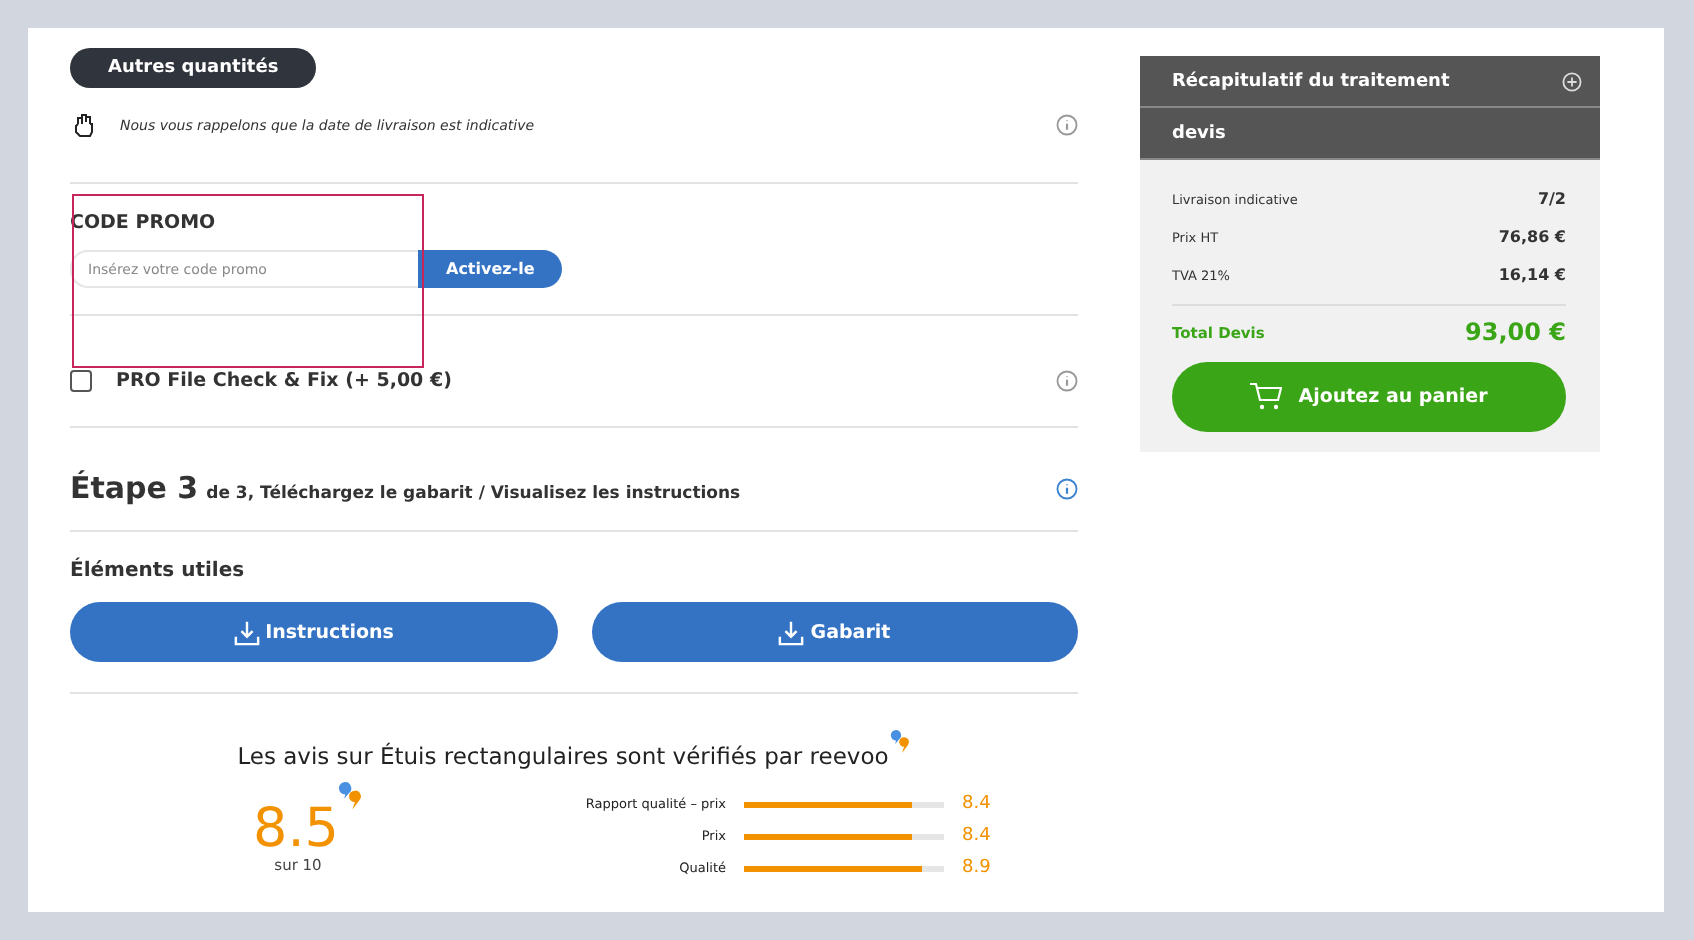 This screenshot has height=940, width=1694. Describe the element at coordinates (313, 632) in the screenshot. I see `download-button: Instructions` at that location.